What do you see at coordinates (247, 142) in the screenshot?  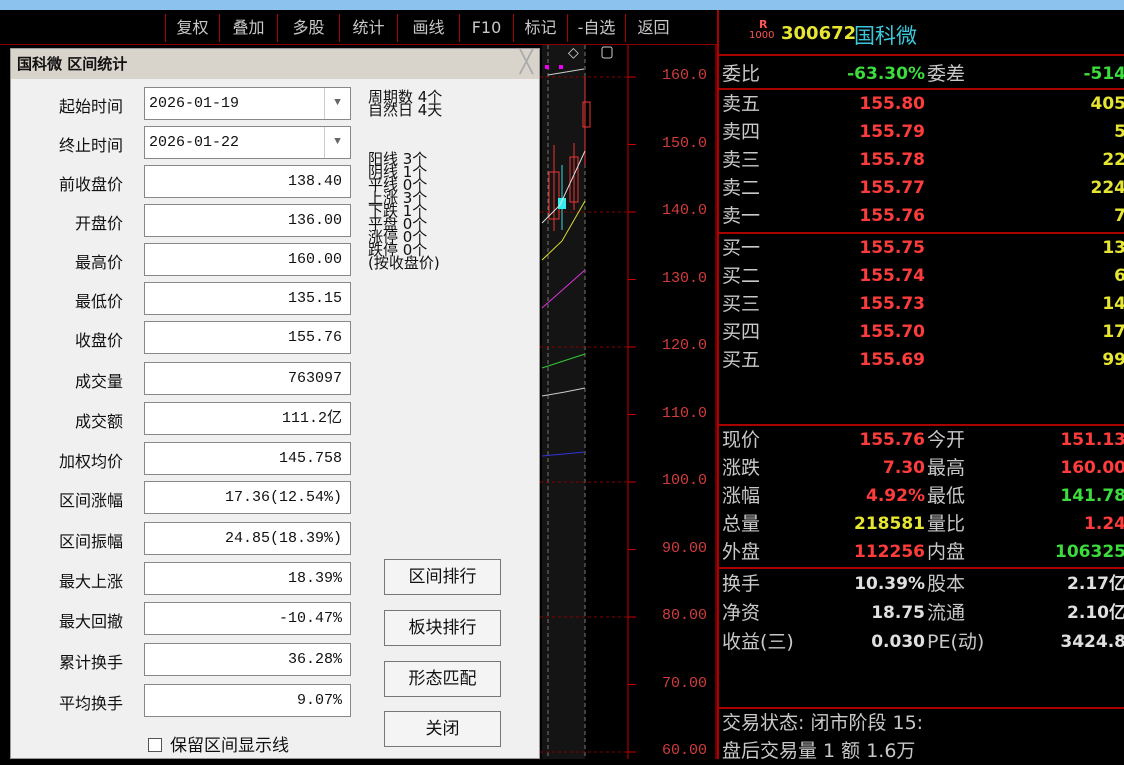 I see `date-combobox: 2026-01-22▼` at bounding box center [247, 142].